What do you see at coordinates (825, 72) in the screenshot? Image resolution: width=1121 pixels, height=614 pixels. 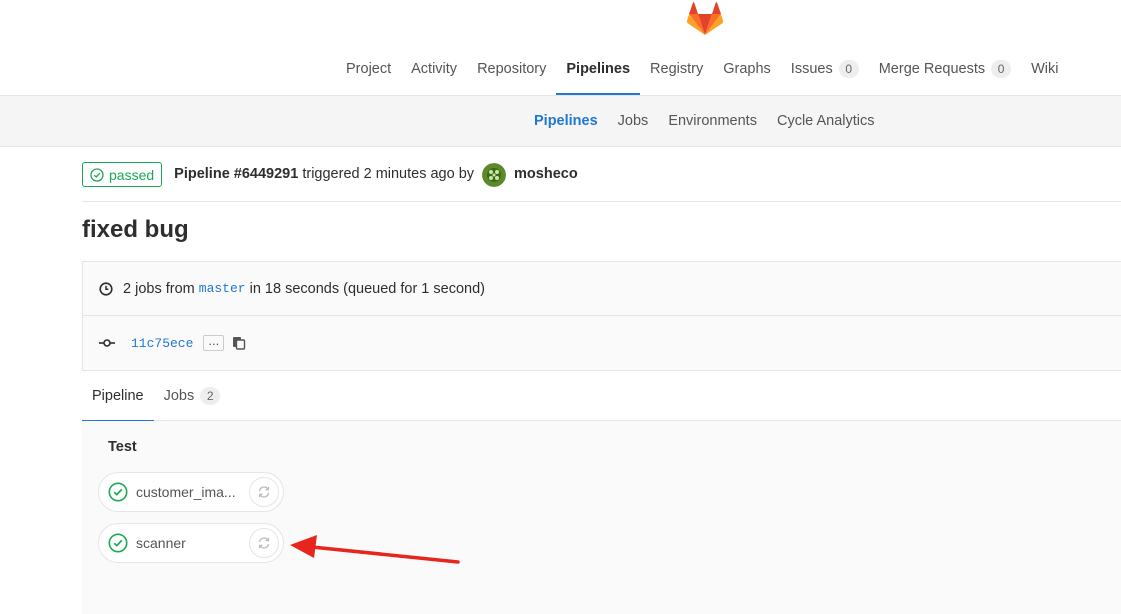 I see `nav-issues: Issues 0` at bounding box center [825, 72].